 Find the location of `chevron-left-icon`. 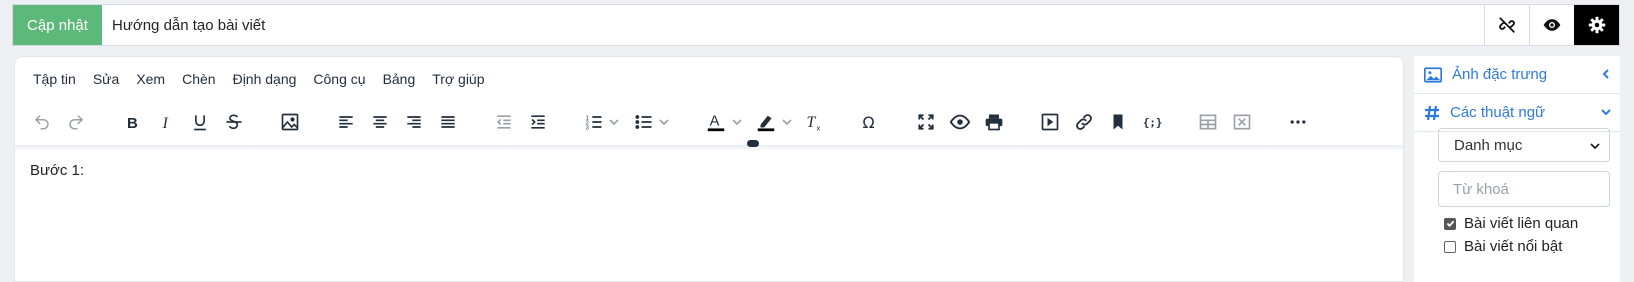

chevron-left-icon is located at coordinates (1606, 74).